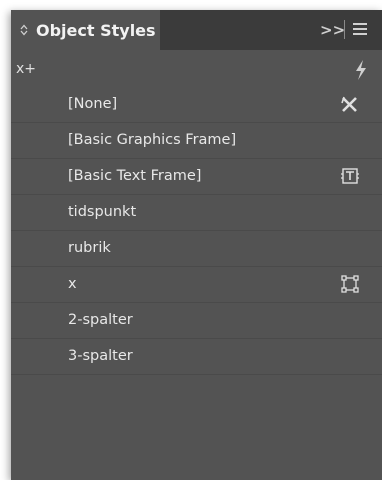  Describe the element at coordinates (26, 69) in the screenshot. I see `toolbar-text: x+` at that location.